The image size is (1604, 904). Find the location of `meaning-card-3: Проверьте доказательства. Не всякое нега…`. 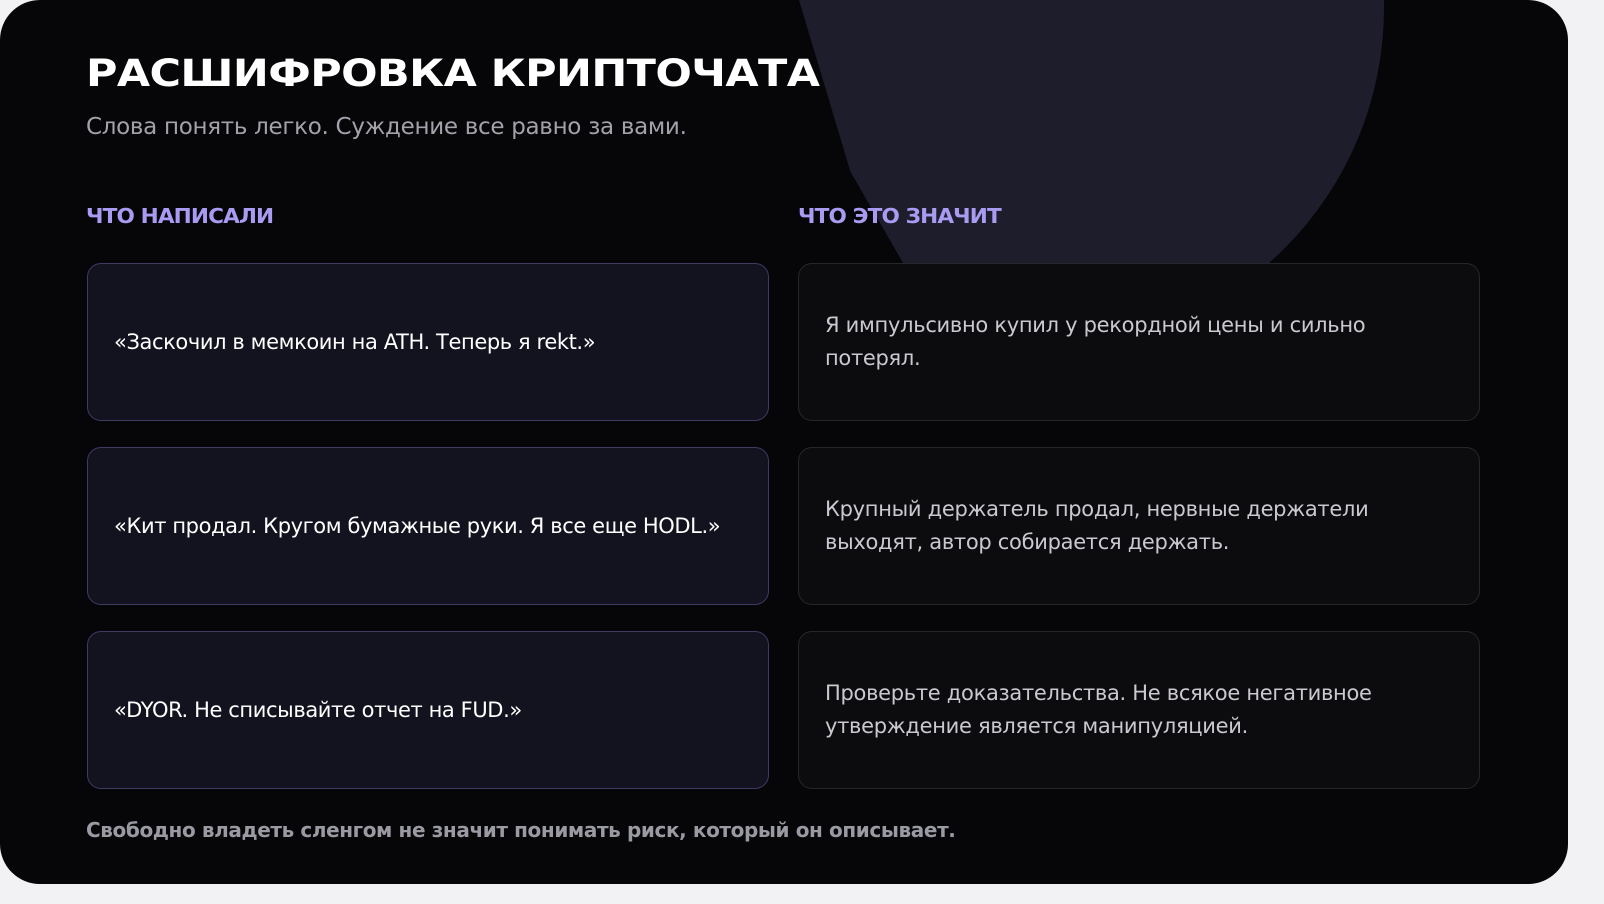

meaning-card-3: Проверьте доказательства. Не всякое нега… is located at coordinates (1139, 710).